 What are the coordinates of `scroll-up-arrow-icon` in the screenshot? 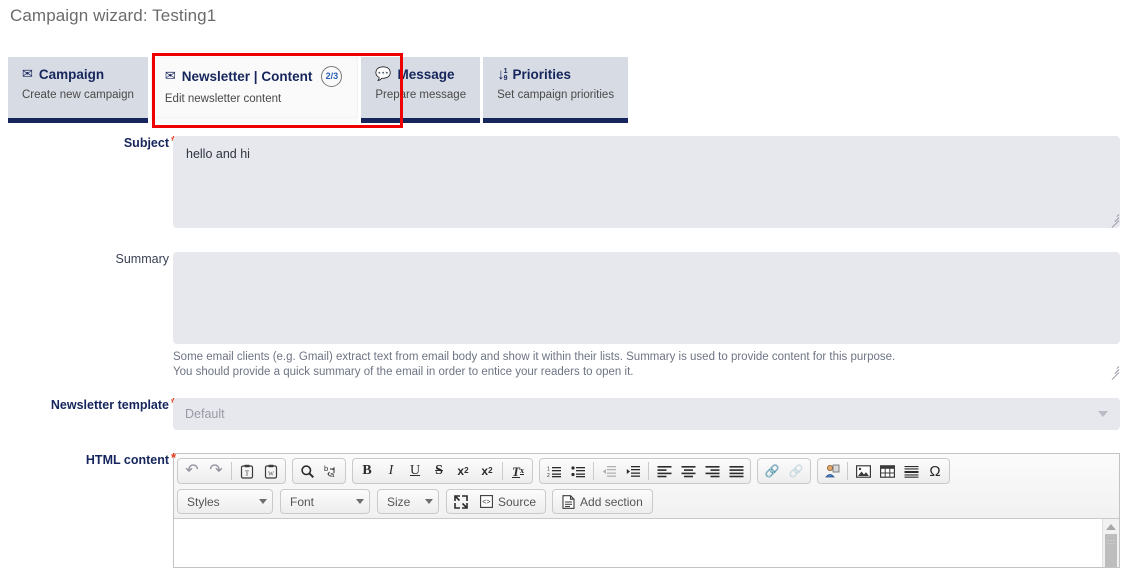 It's located at (1111, 527).